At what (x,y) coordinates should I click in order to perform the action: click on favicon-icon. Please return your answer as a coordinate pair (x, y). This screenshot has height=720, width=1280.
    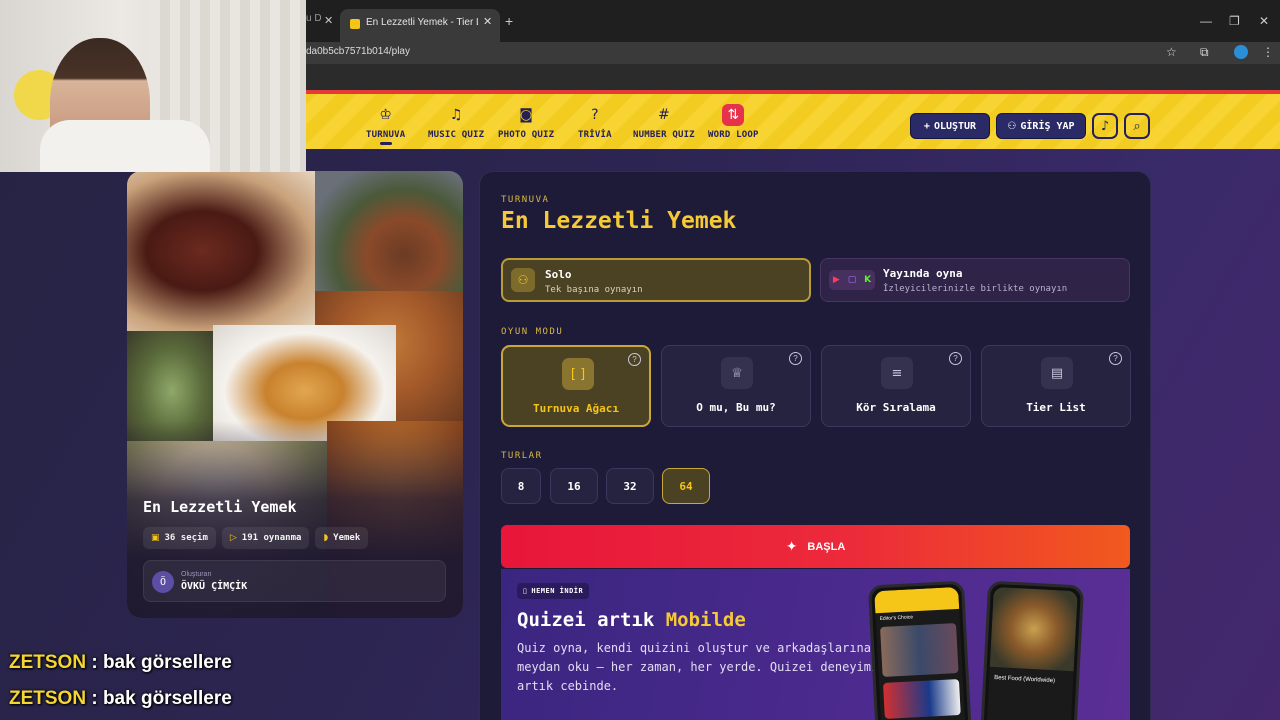
    Looking at the image, I should click on (355, 24).